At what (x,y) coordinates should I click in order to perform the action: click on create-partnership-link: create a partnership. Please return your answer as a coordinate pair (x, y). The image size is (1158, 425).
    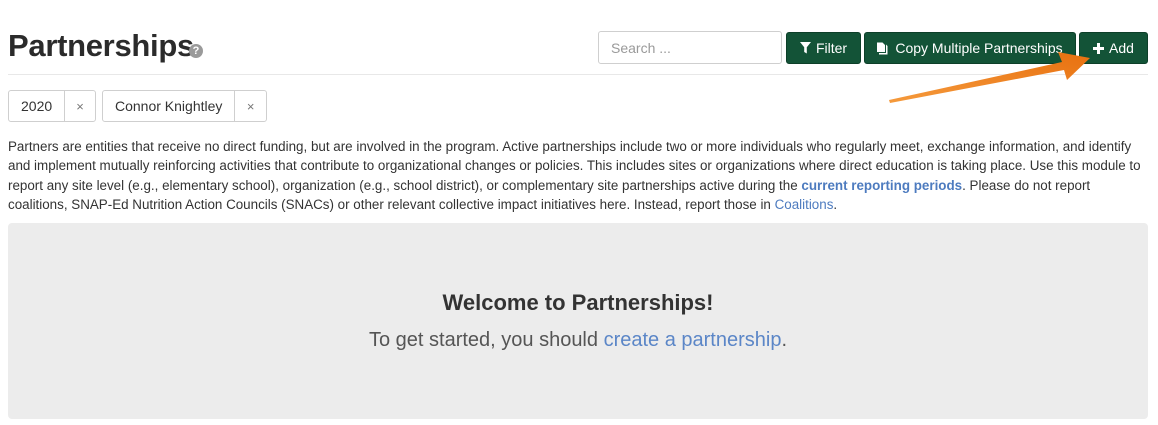
    Looking at the image, I should click on (693, 340).